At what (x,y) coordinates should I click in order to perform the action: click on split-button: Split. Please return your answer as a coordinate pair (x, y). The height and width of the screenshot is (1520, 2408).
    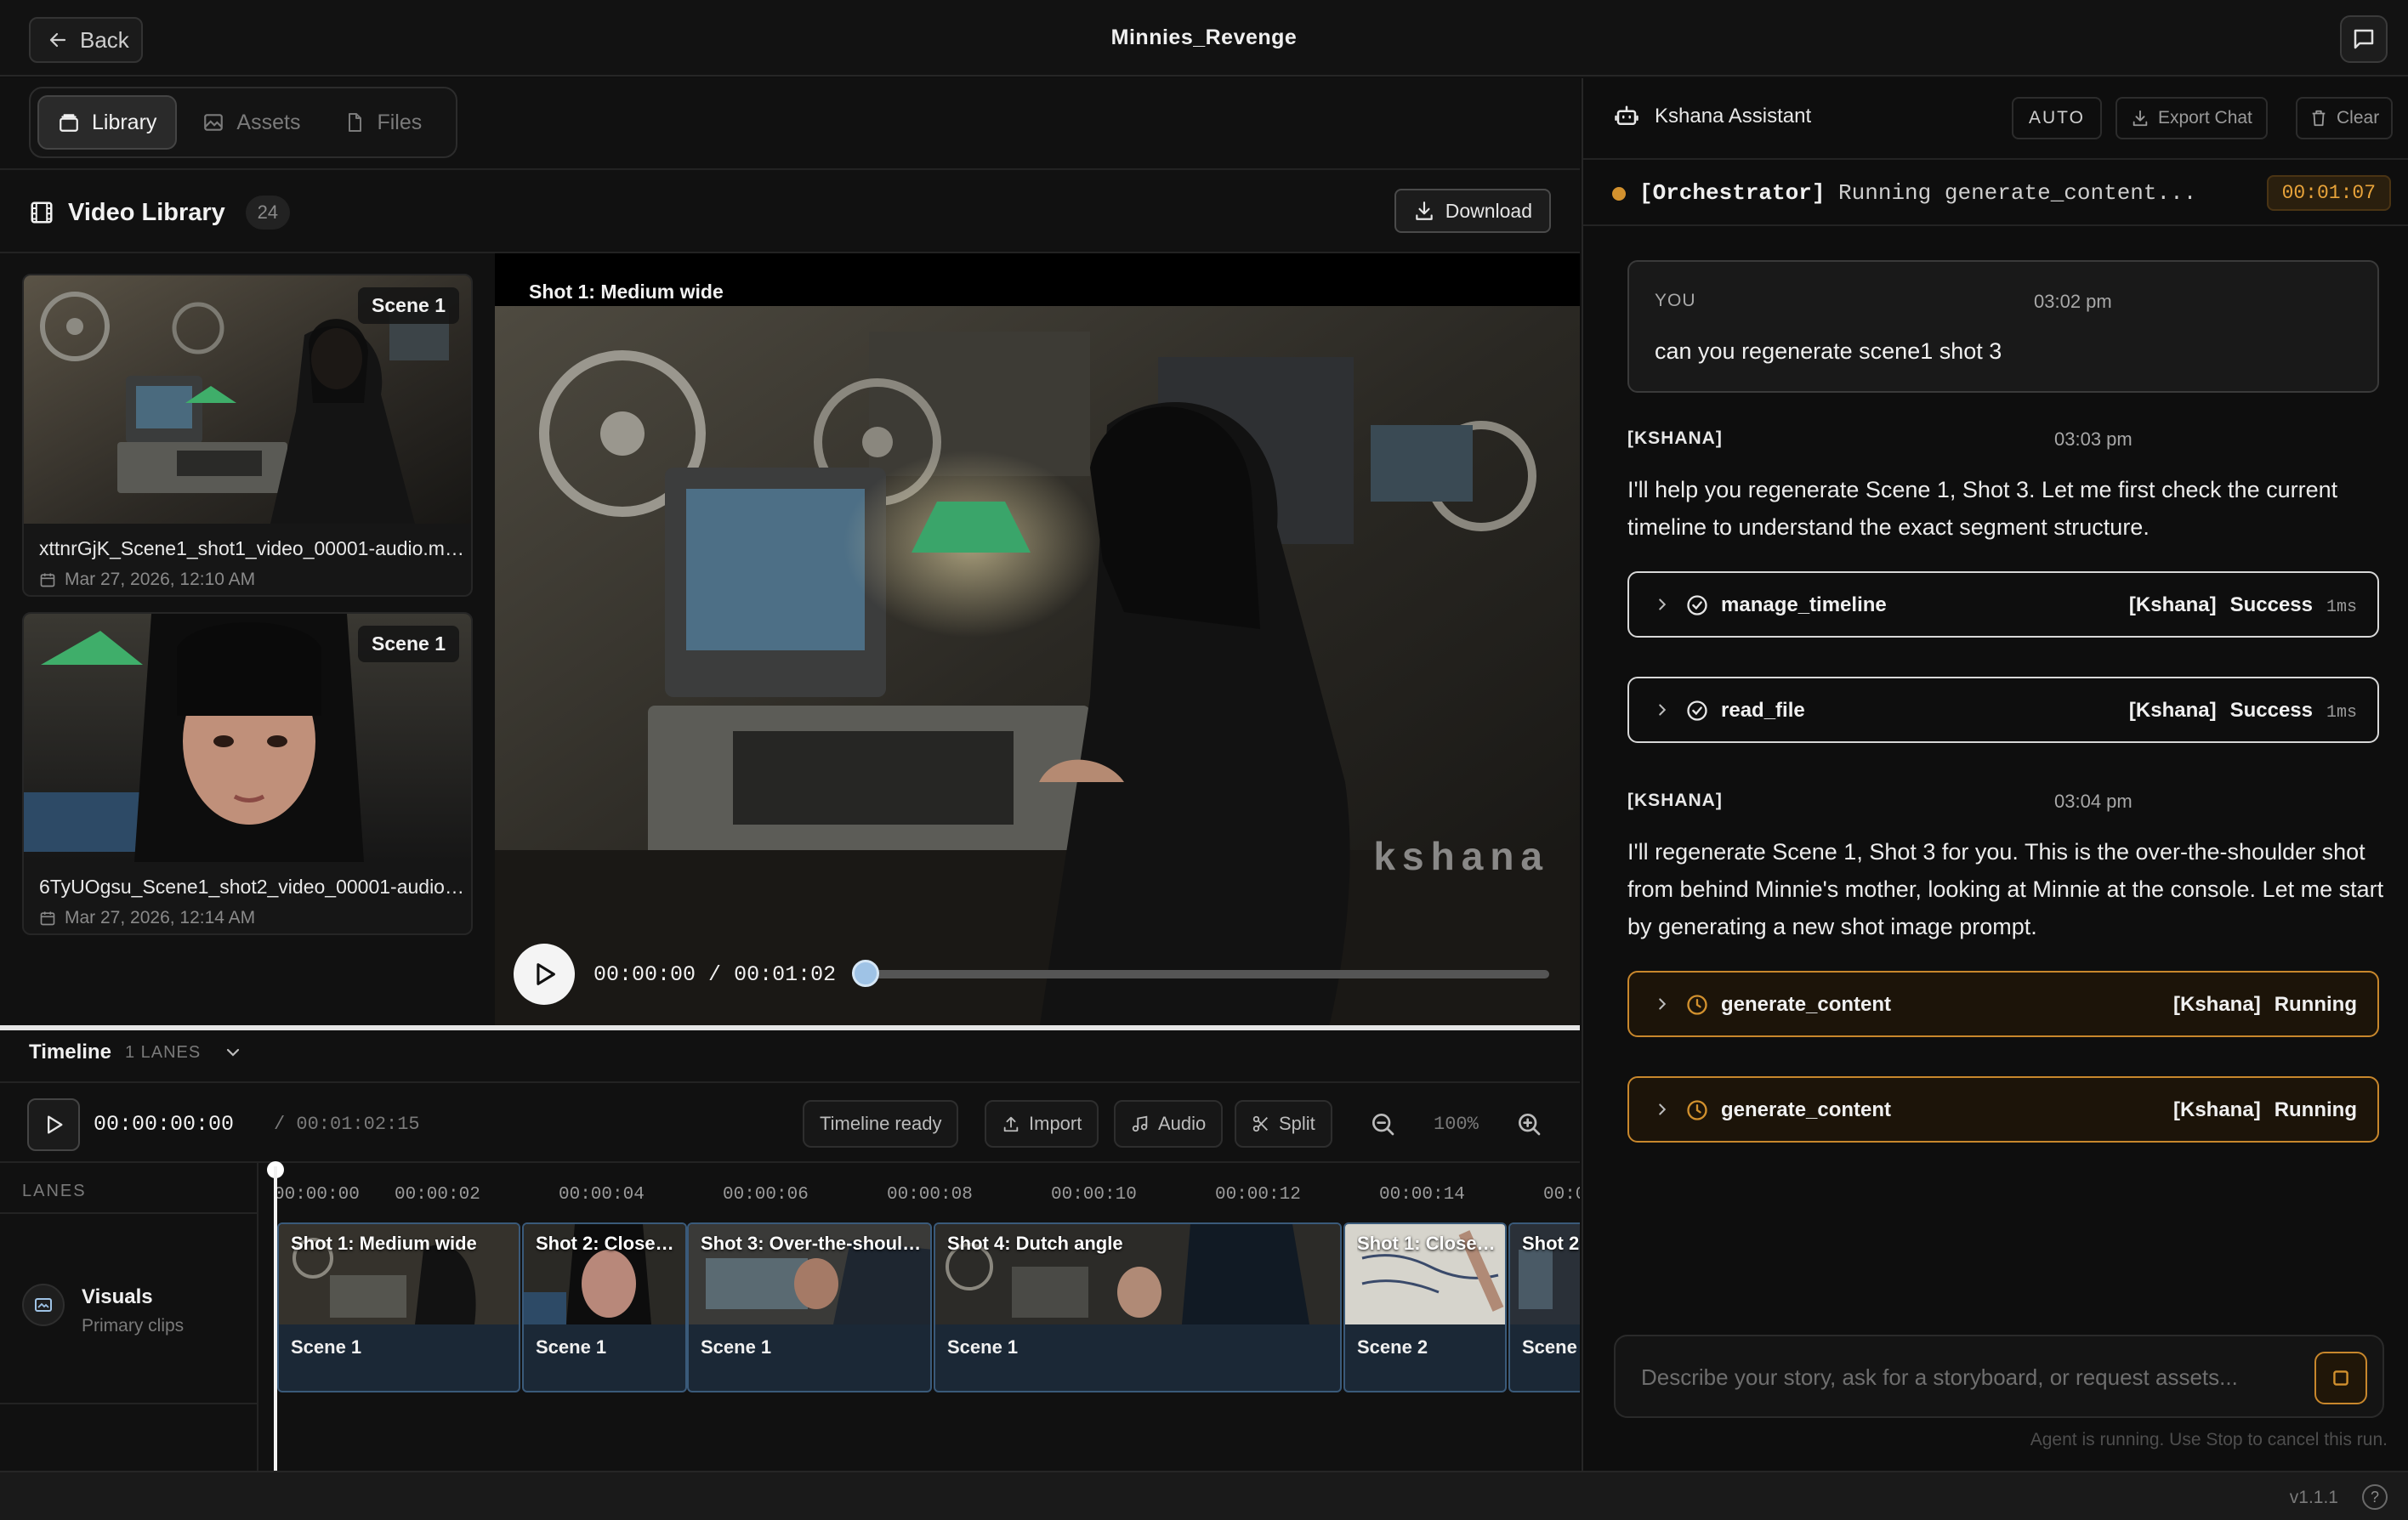
    Looking at the image, I should click on (1283, 1124).